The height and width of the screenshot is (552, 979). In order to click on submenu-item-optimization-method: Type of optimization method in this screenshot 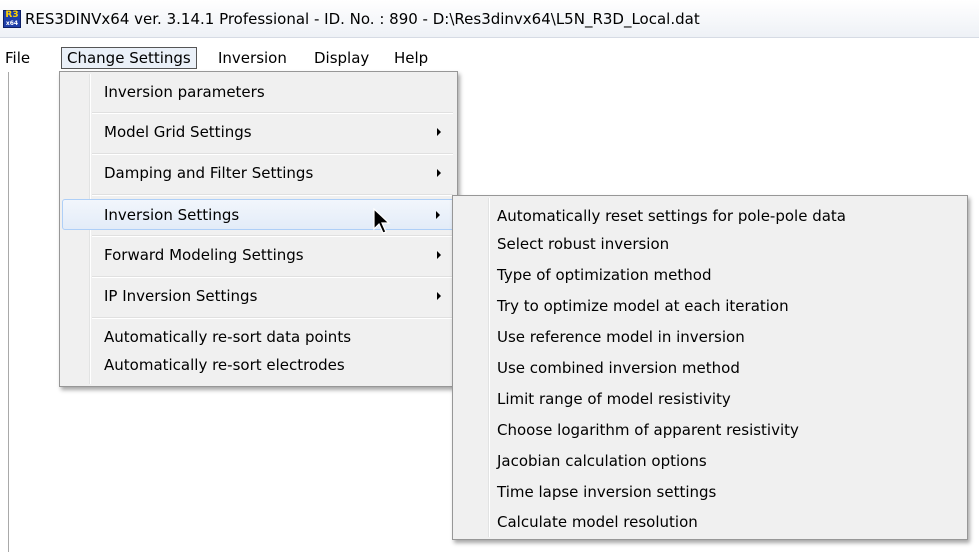, I will do `click(710, 276)`.